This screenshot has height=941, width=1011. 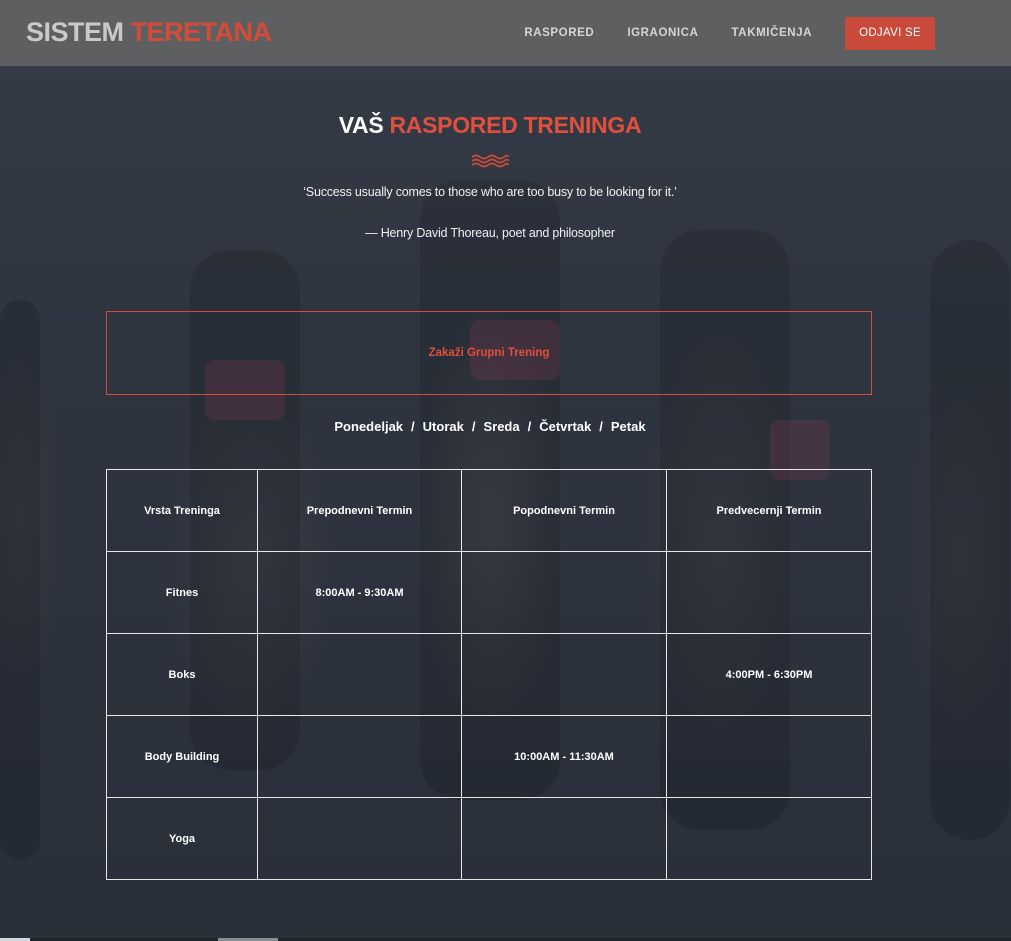 I want to click on main-nav: RASPORED IGRAONICA TAKMIČENJA ODJAVI SE, so click(x=729, y=33).